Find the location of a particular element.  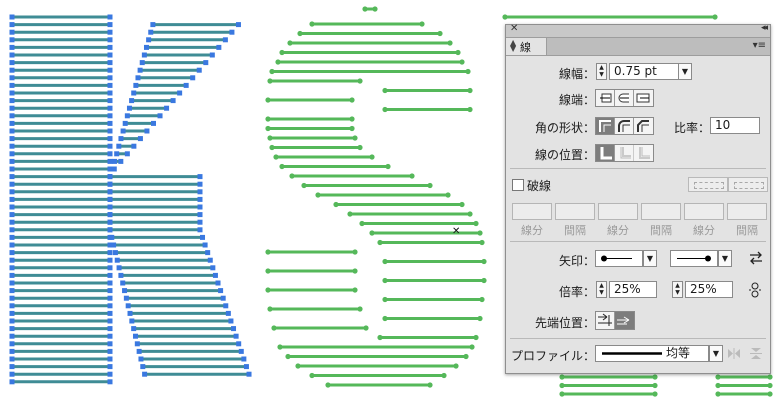

tab-stroke: ▲ ▼ 線 is located at coordinates (526, 46).